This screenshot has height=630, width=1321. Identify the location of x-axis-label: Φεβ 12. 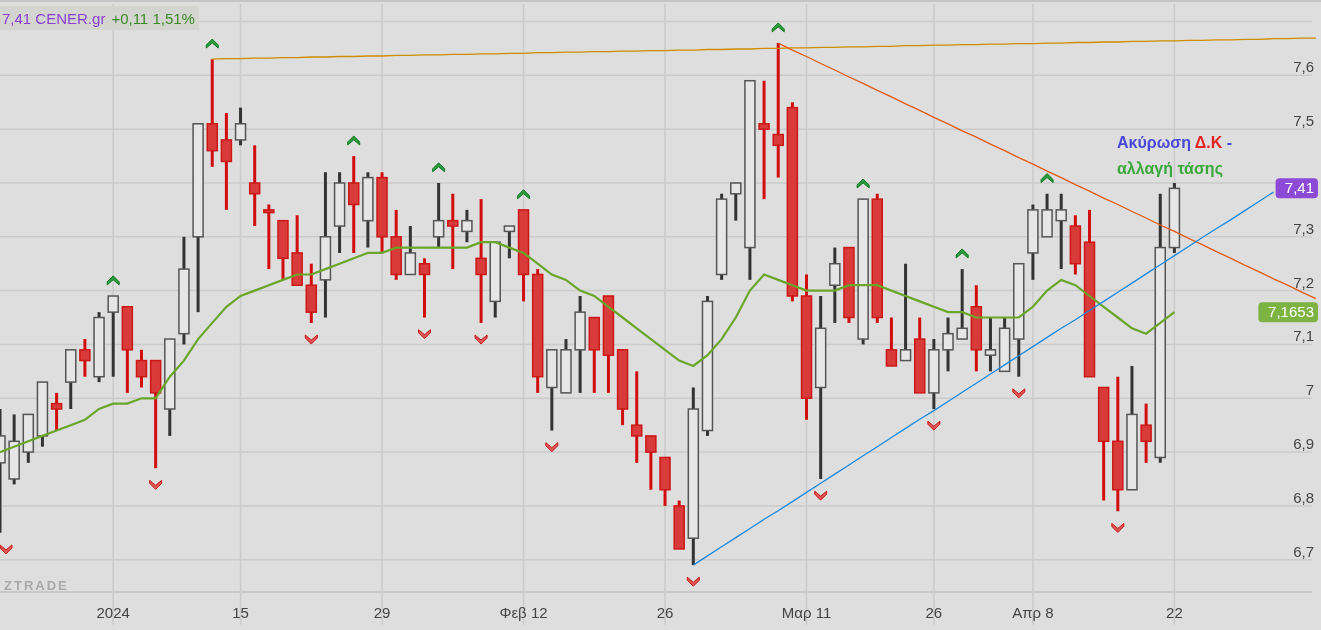
(523, 612).